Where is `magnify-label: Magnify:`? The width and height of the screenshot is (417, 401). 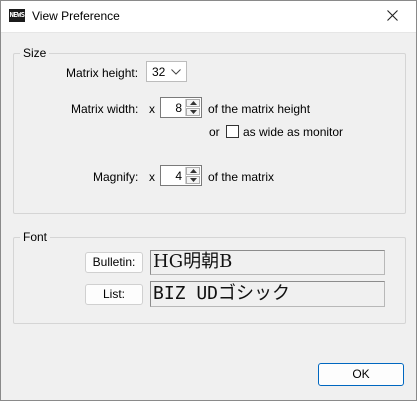
magnify-label: Magnify: is located at coordinates (116, 177).